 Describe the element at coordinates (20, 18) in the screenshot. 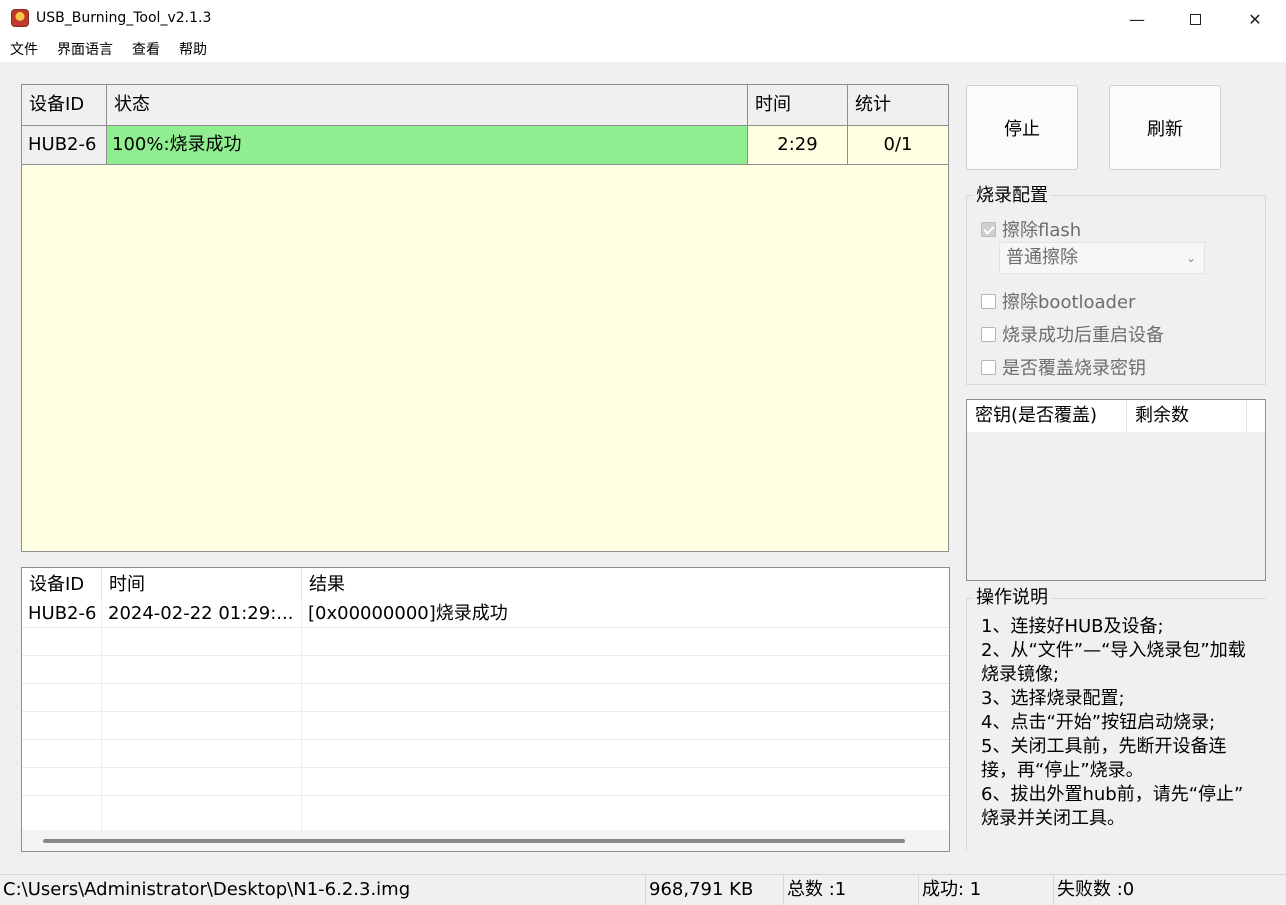

I see `app-icon` at that location.